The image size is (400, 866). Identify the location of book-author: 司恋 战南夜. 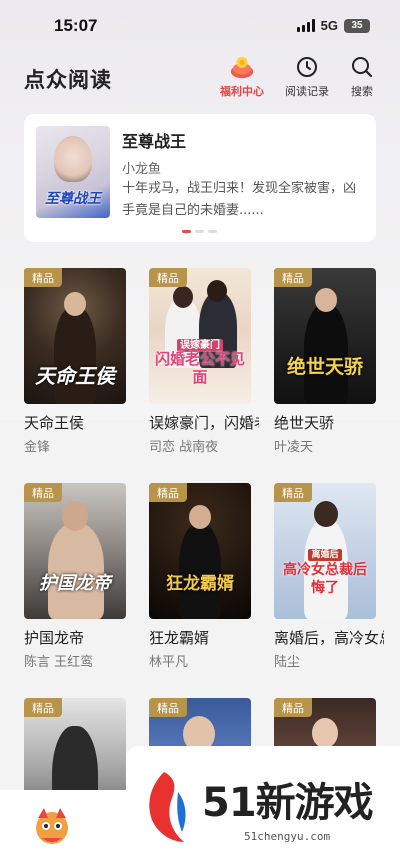
(184, 447).